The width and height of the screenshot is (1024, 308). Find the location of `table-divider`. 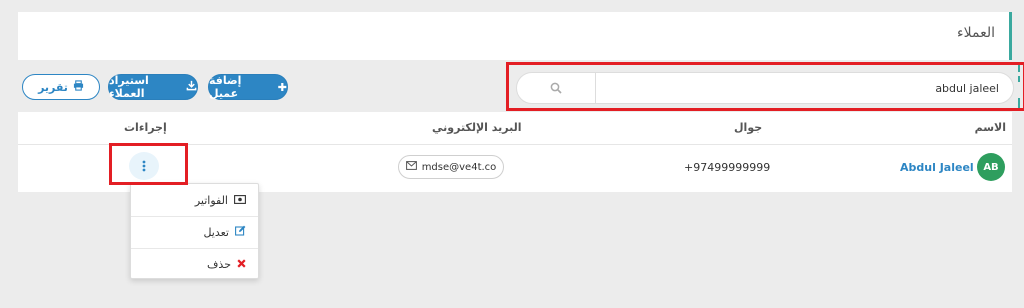

table-divider is located at coordinates (515, 144).